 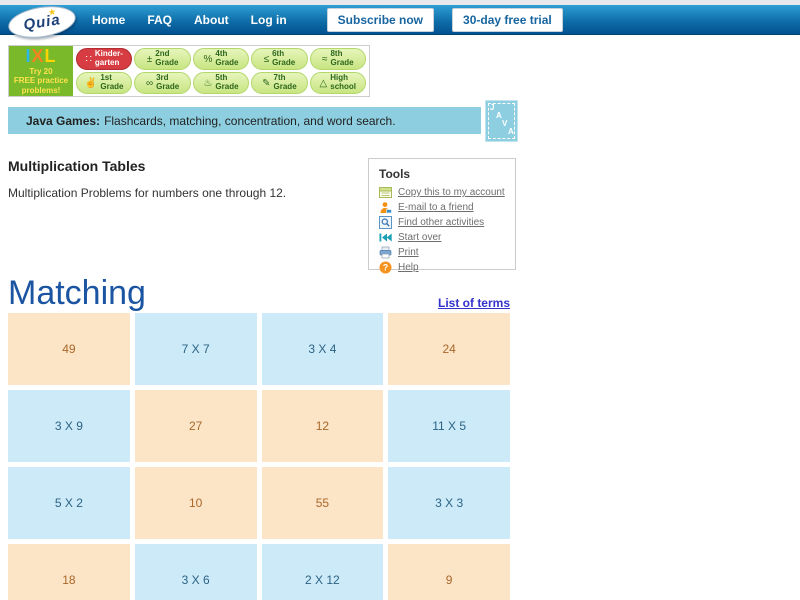 What do you see at coordinates (195, 349) in the screenshot?
I see `matching-card: 7 X 7` at bounding box center [195, 349].